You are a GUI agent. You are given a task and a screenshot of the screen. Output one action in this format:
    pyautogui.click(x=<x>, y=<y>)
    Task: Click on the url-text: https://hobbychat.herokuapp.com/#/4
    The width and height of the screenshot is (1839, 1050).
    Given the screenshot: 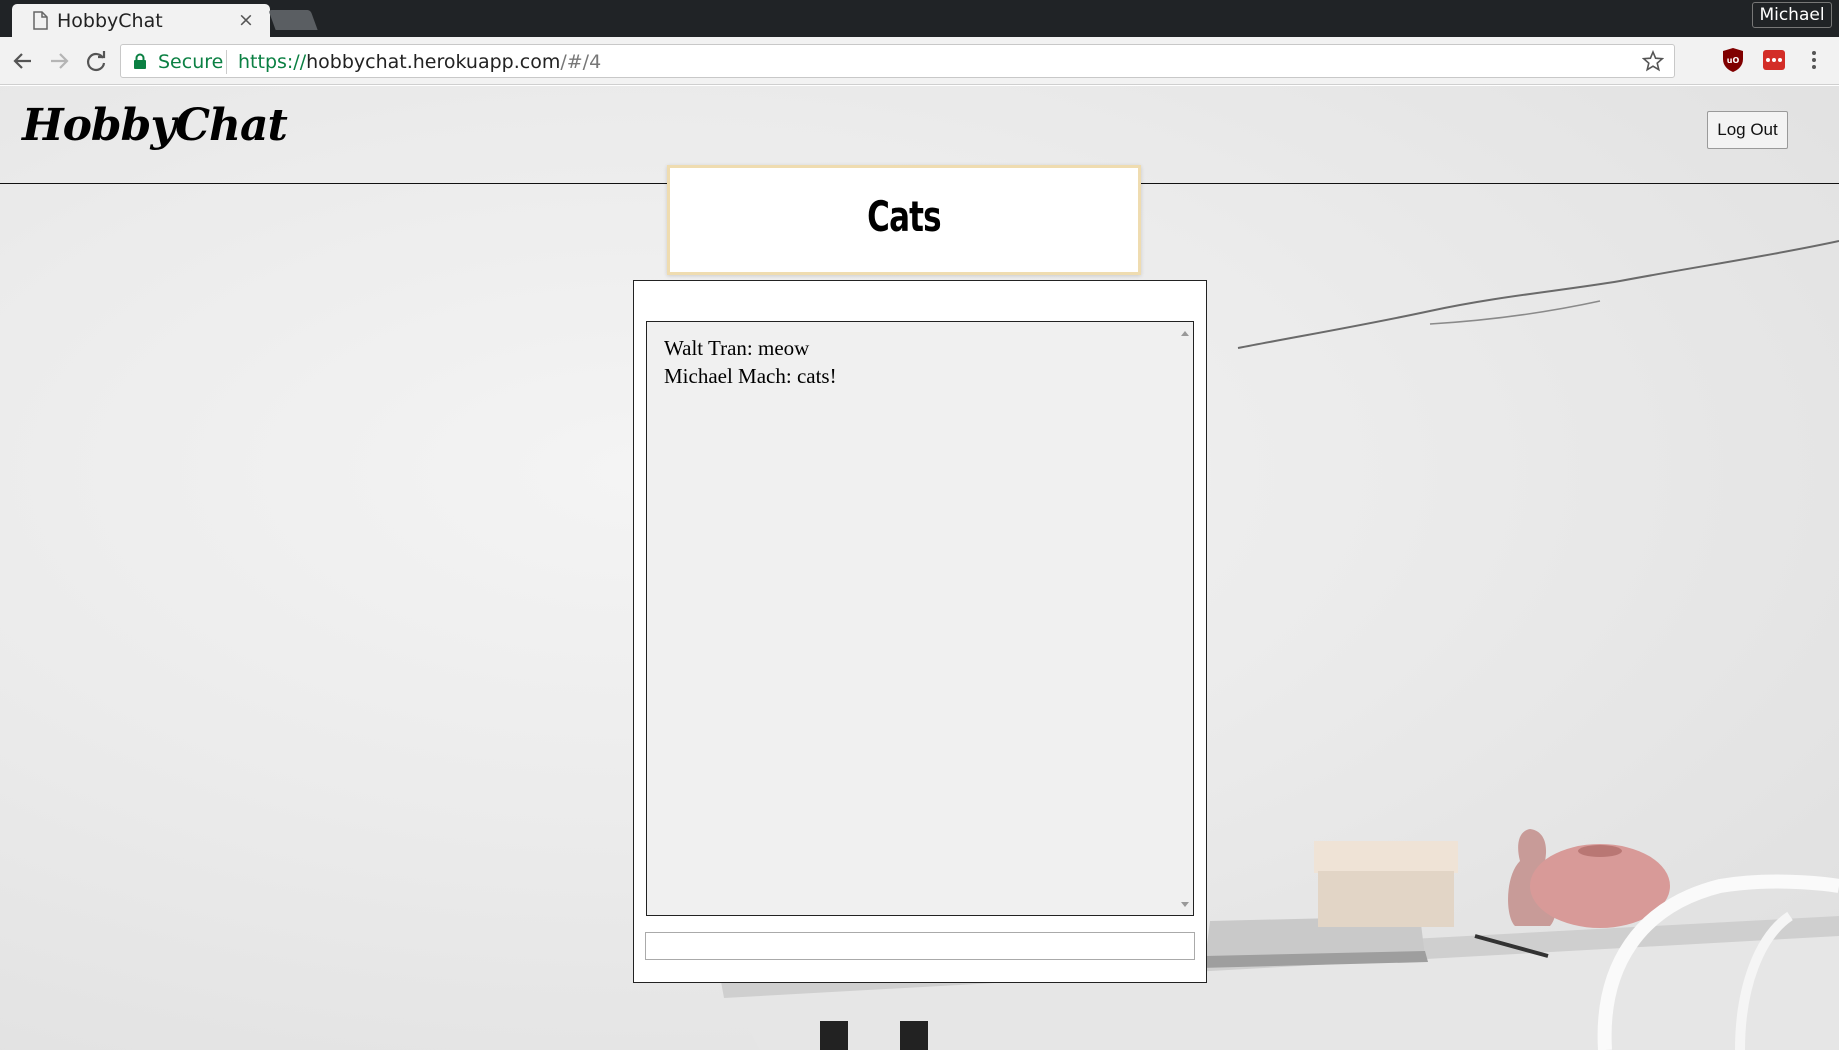 What is the action you would take?
    pyautogui.click(x=419, y=62)
    